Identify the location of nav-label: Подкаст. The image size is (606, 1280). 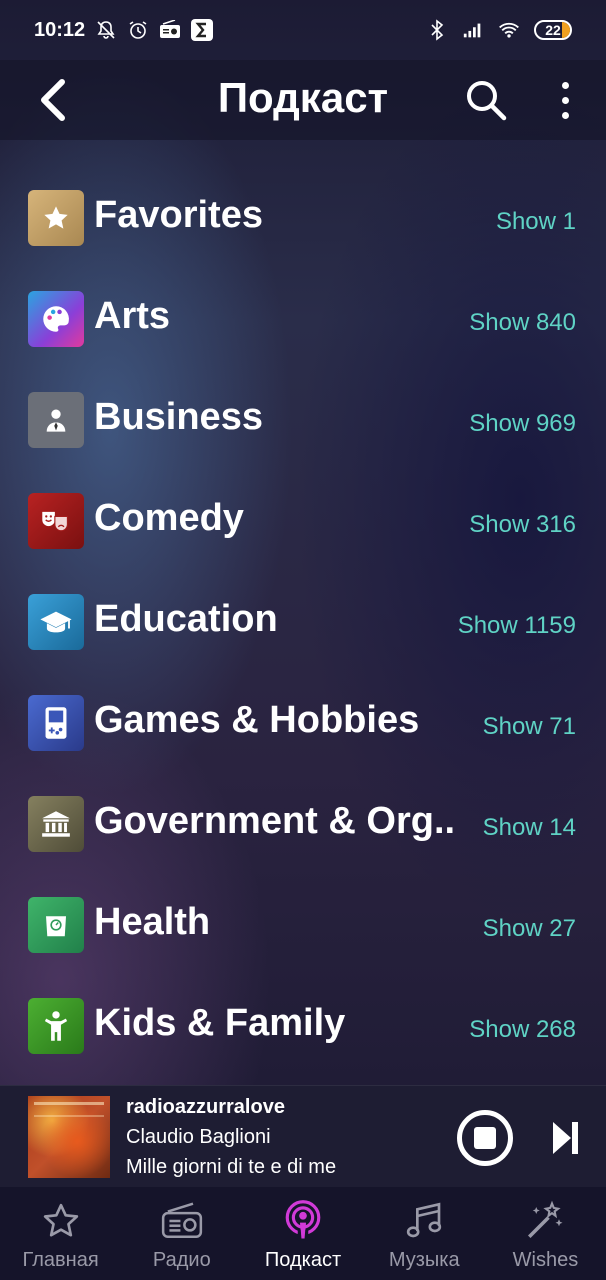
(303, 1260).